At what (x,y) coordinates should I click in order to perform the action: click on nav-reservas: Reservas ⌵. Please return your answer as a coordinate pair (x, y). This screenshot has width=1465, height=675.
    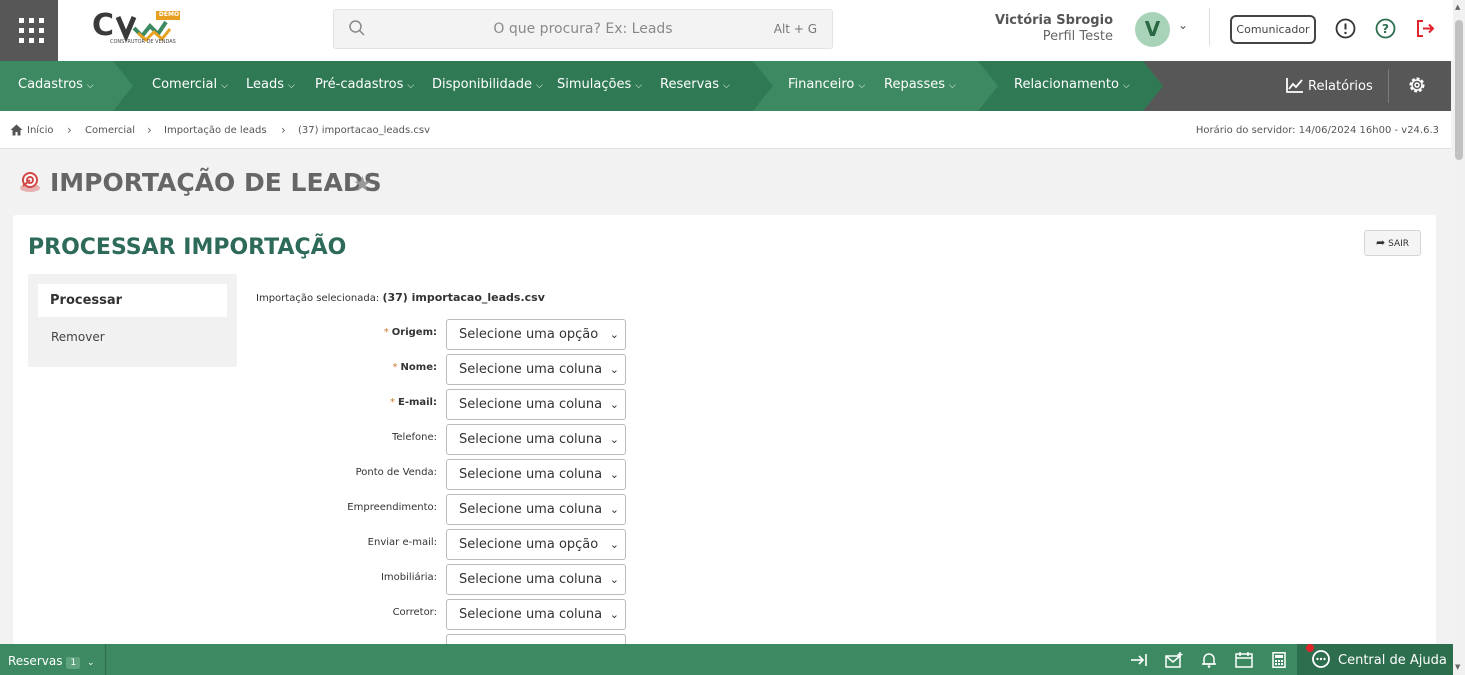
    Looking at the image, I should click on (695, 84).